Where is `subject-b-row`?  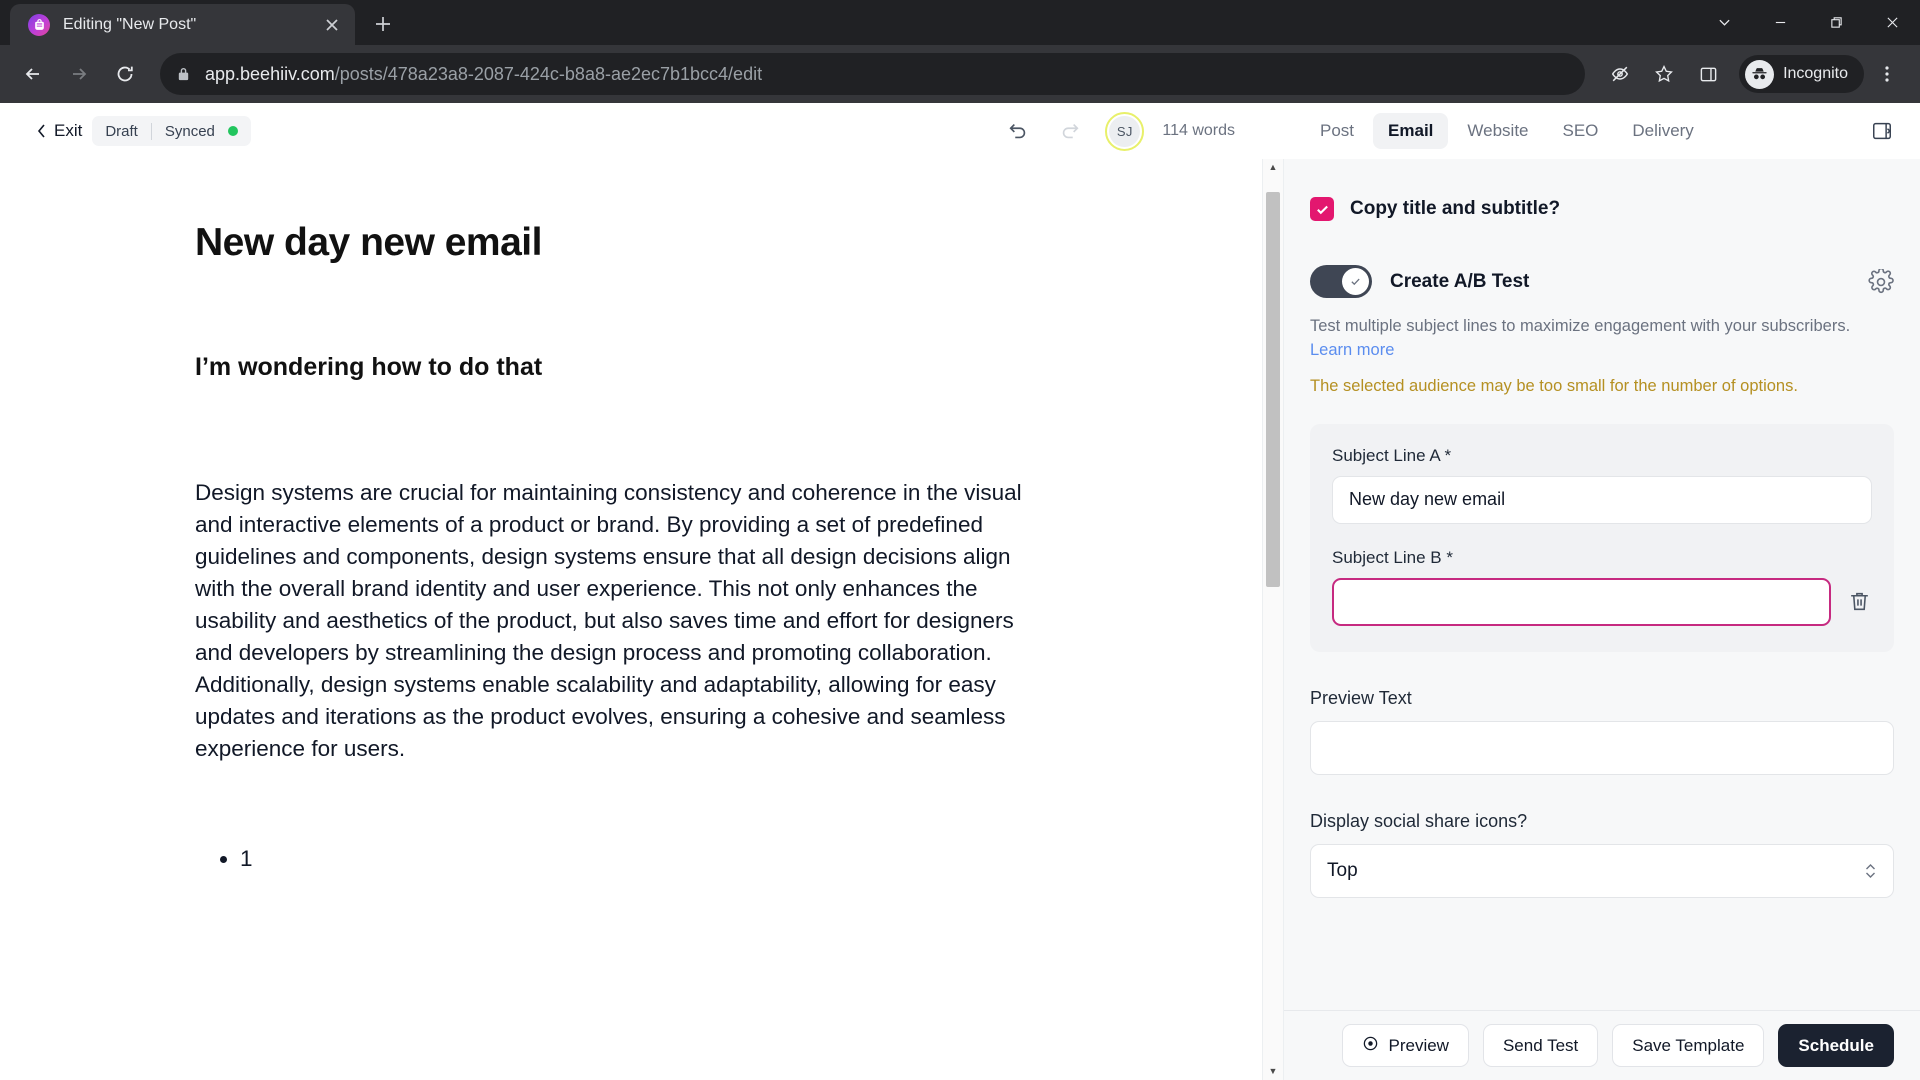 subject-b-row is located at coordinates (1602, 601).